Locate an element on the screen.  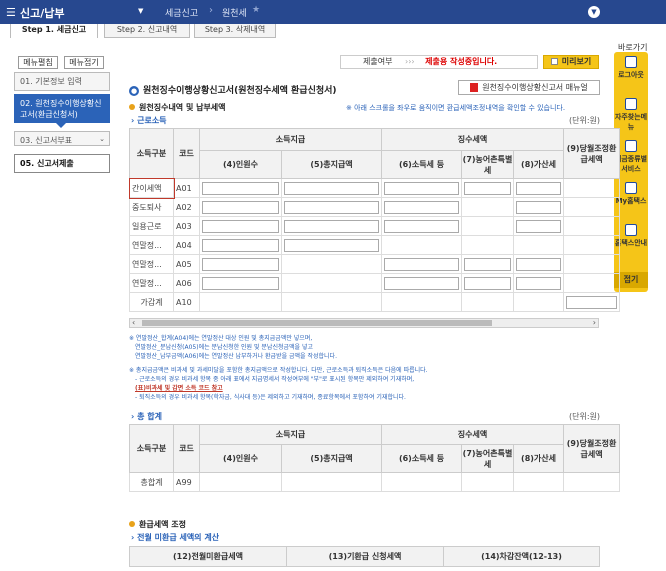
section-refund-adjust: 환급세액 조정 is located at coordinates (157, 524).